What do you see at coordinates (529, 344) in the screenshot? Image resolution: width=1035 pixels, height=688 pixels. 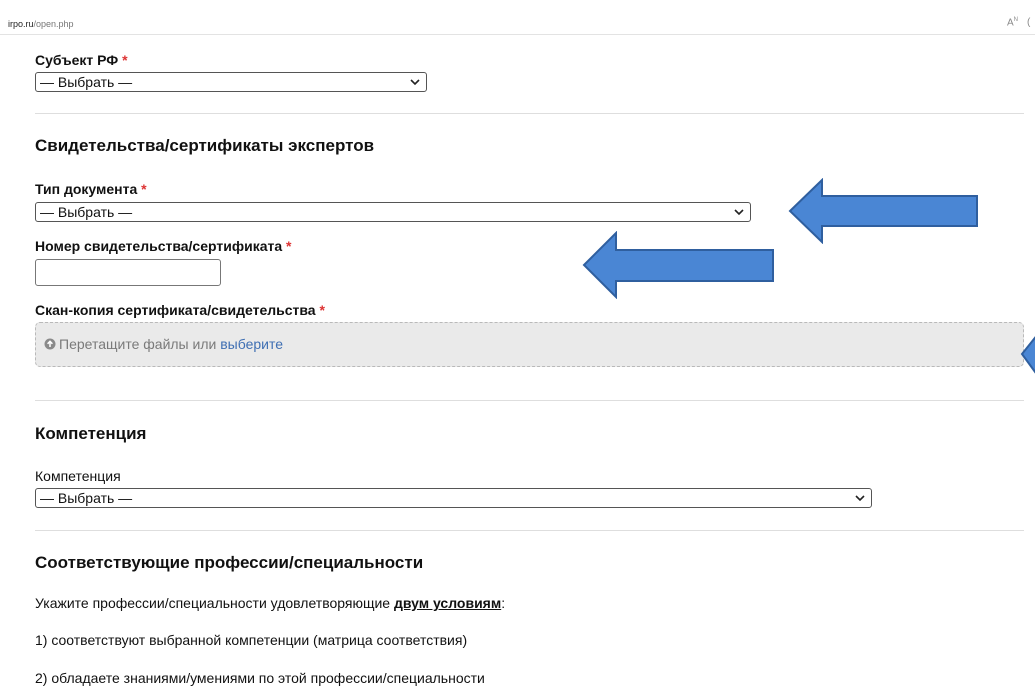 I see `file-dropzone: Перетащите файлы или выберите` at bounding box center [529, 344].